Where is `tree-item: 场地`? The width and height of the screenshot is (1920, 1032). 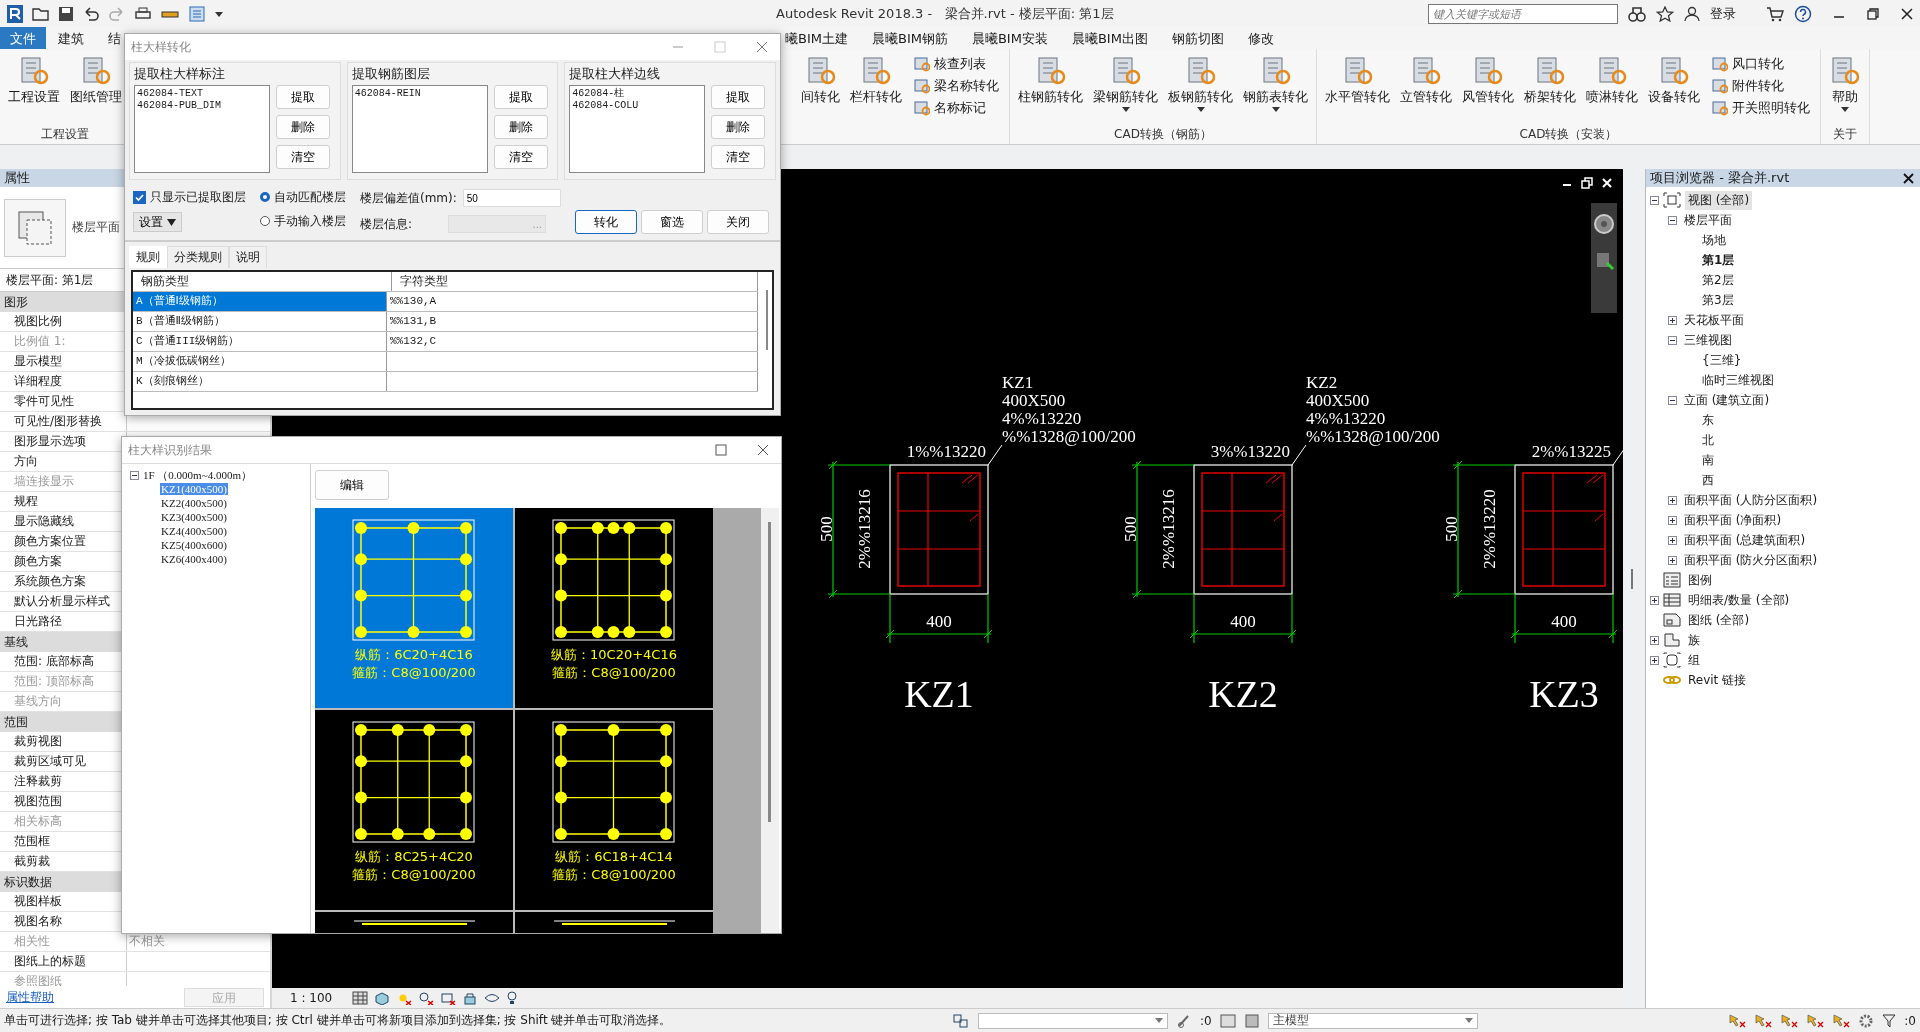
tree-item: 场地 is located at coordinates (1714, 240).